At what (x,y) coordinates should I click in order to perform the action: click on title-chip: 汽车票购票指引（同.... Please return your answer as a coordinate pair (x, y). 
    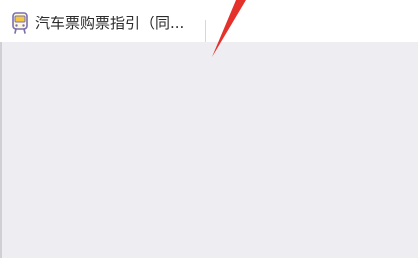
    Looking at the image, I should click on (106, 23).